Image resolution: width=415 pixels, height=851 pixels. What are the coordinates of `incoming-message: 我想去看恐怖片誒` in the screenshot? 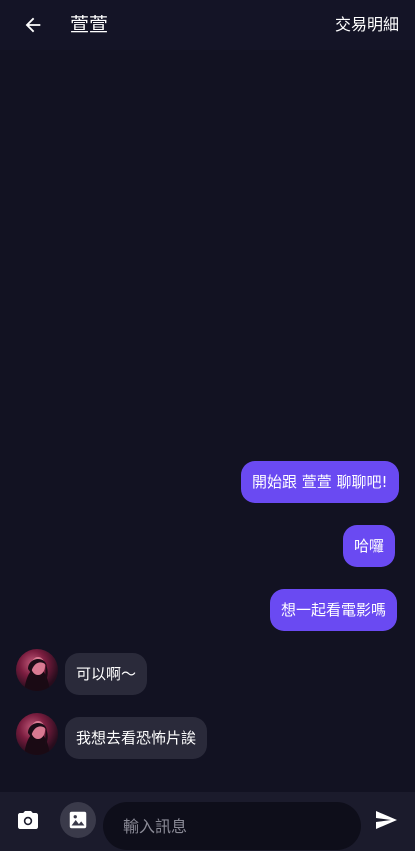 It's located at (136, 738).